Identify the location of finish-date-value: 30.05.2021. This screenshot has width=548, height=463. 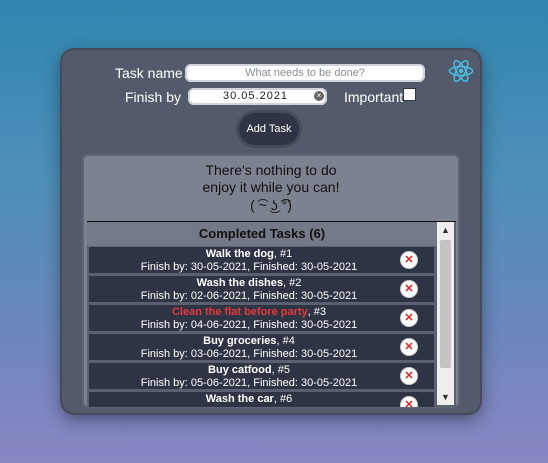
(256, 96).